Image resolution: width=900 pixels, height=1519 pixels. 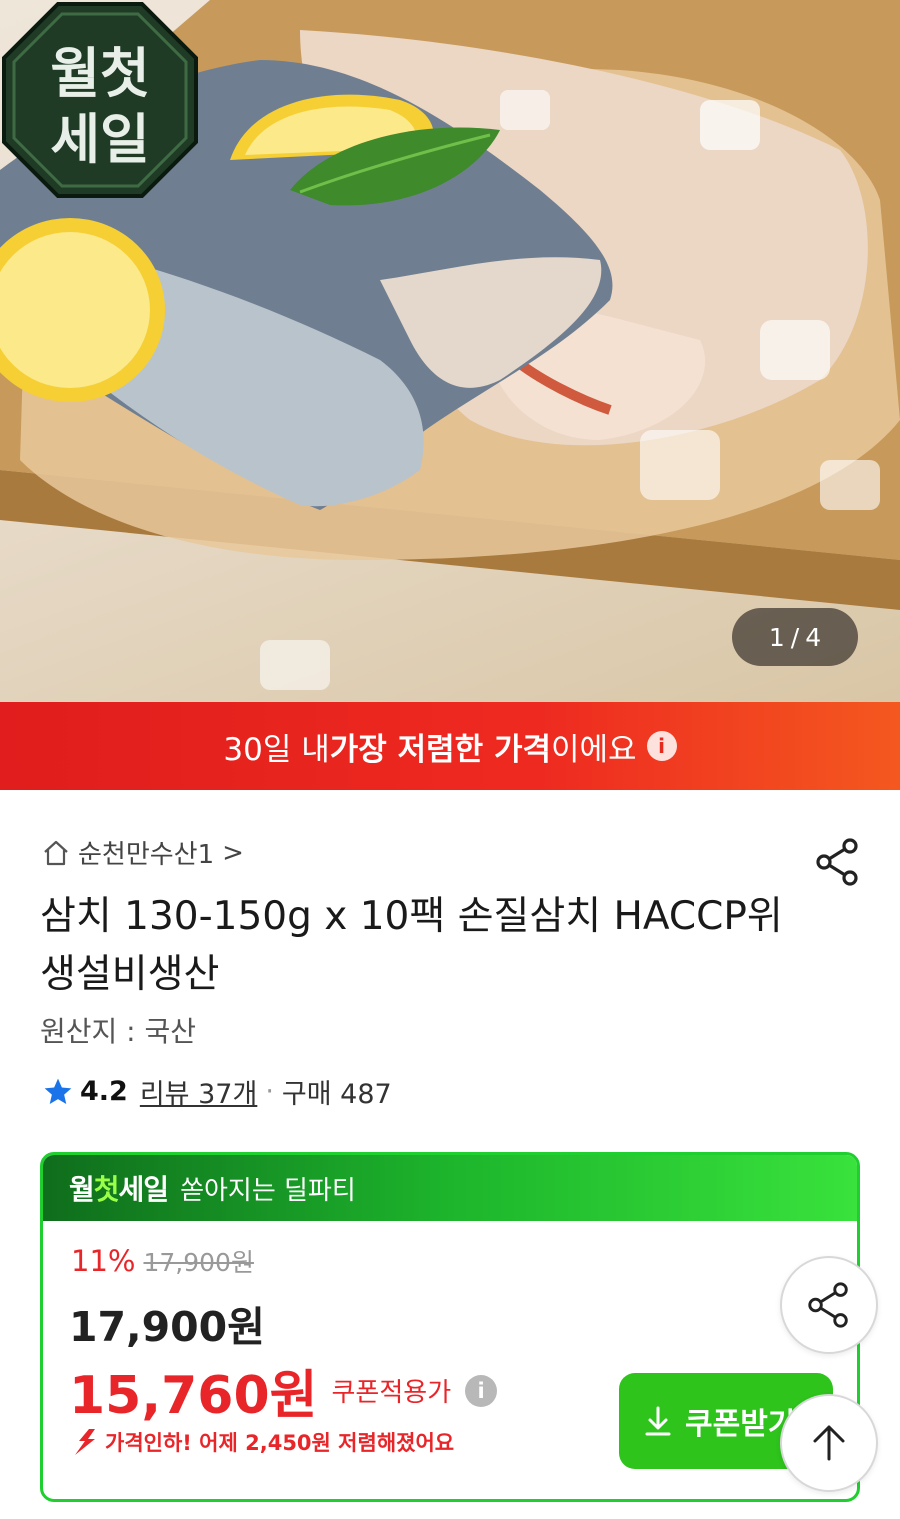 What do you see at coordinates (99, 139) in the screenshot?
I see `badge-line2: 세일` at bounding box center [99, 139].